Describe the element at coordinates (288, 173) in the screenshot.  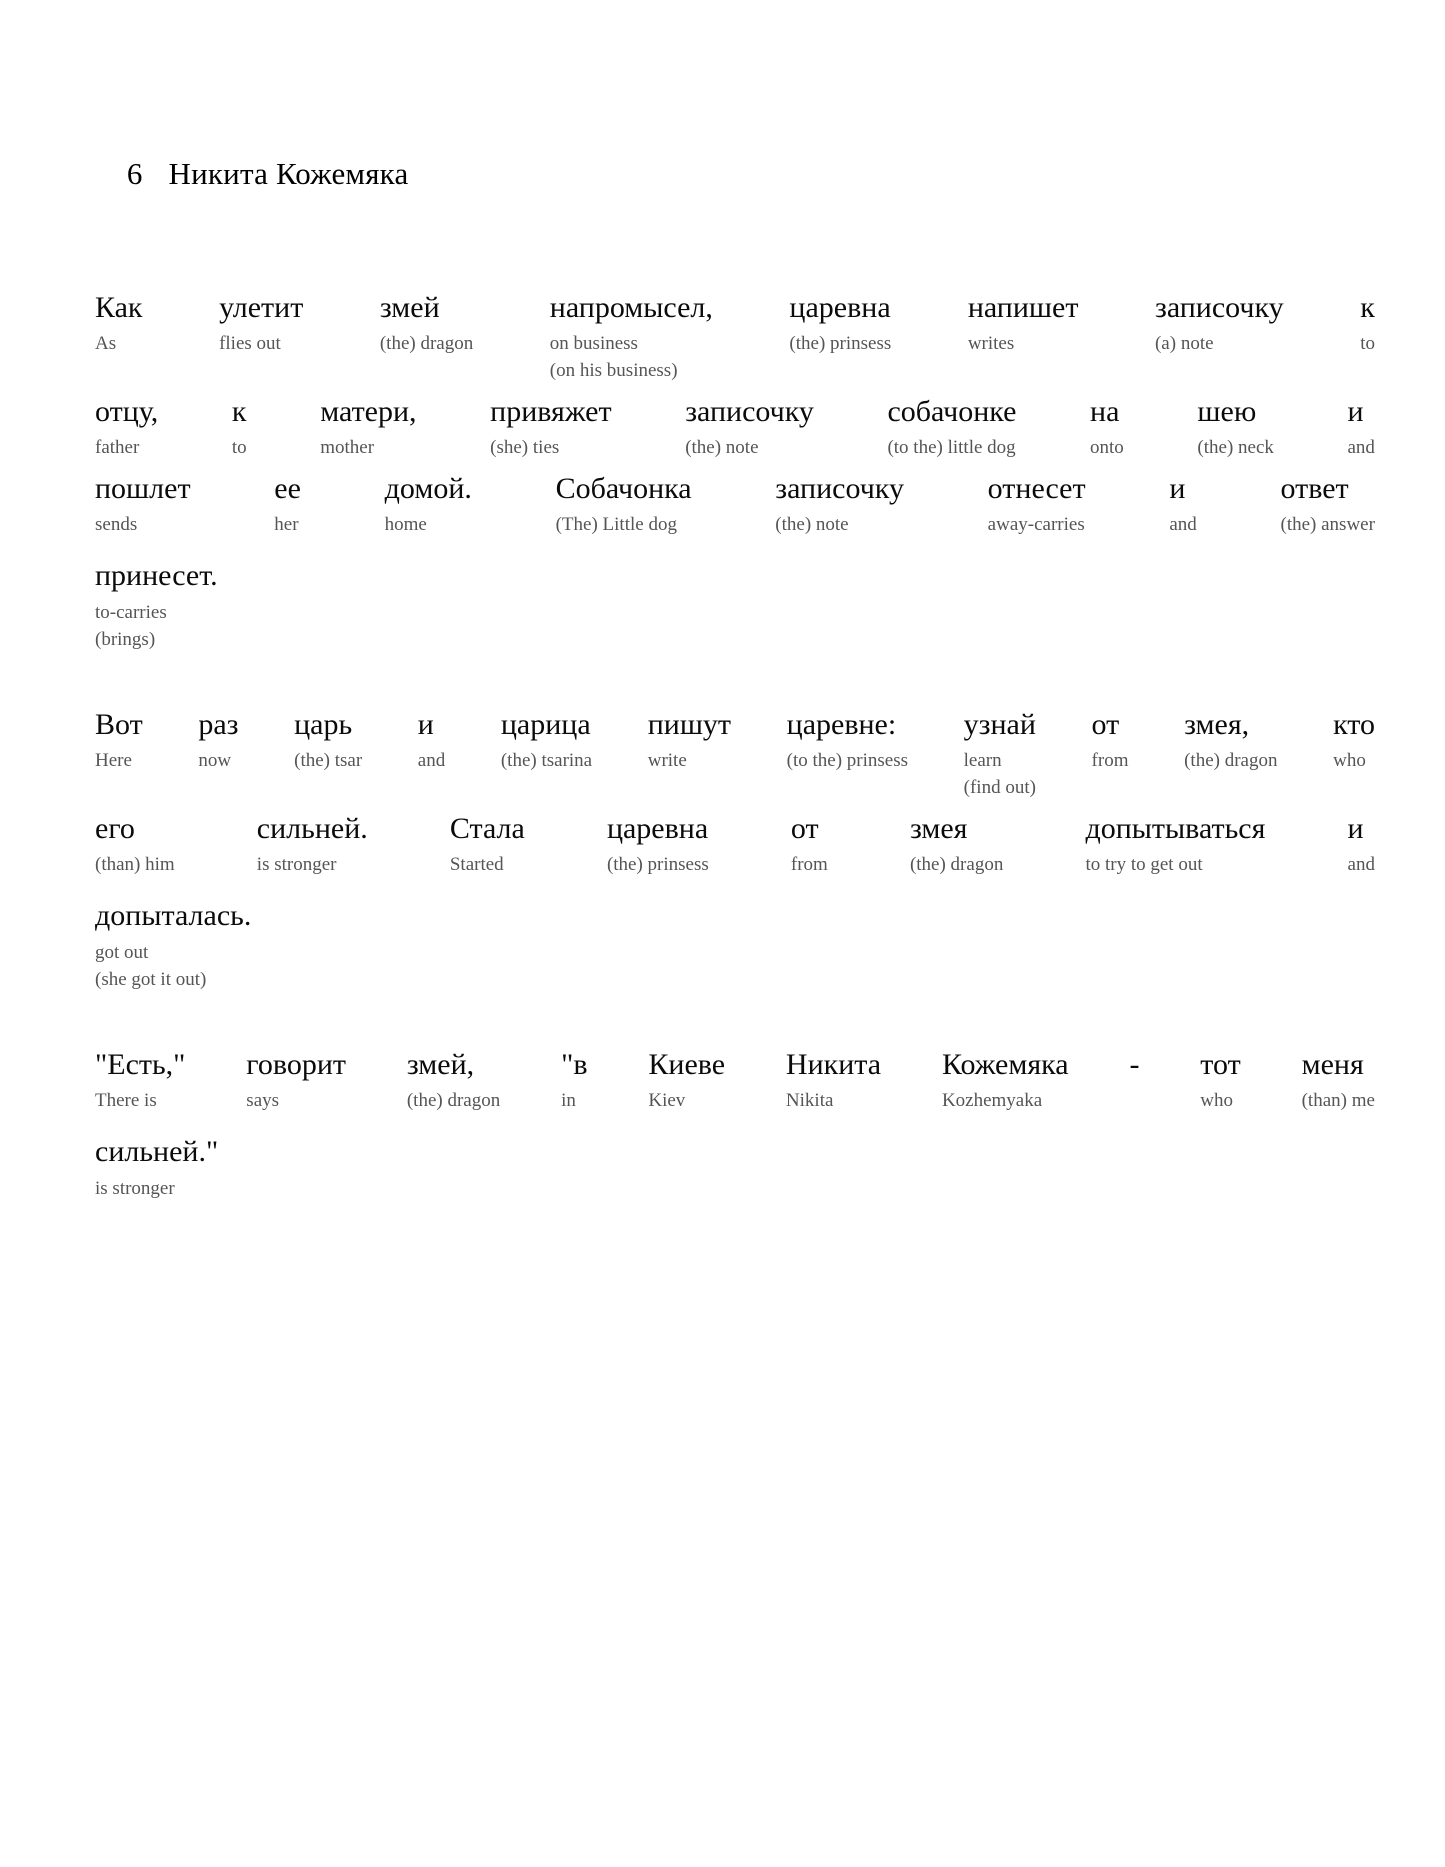
I see `page-title-text: Никита Кожемяка` at that location.